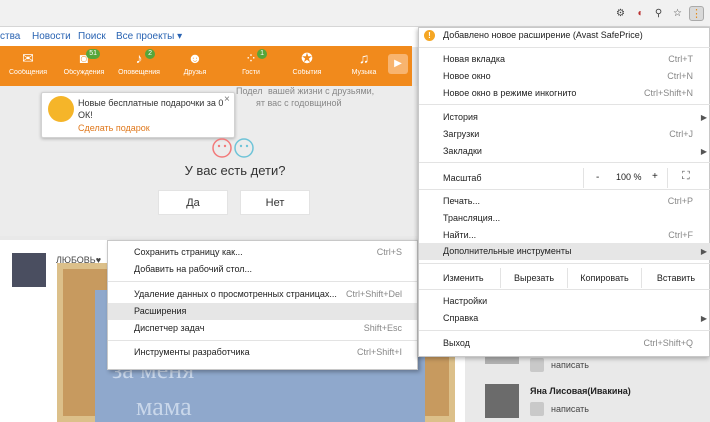  What do you see at coordinates (192, 352) in the screenshot?
I see `menu-item-label: Инструменты разработчика` at bounding box center [192, 352].